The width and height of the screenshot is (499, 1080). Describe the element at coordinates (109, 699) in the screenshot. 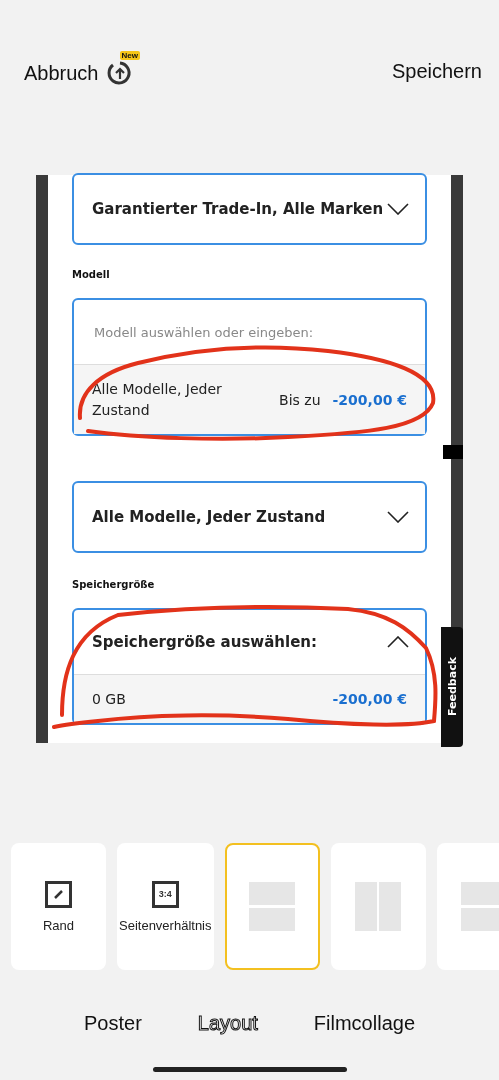

I see `option-name: 0 GB` at that location.